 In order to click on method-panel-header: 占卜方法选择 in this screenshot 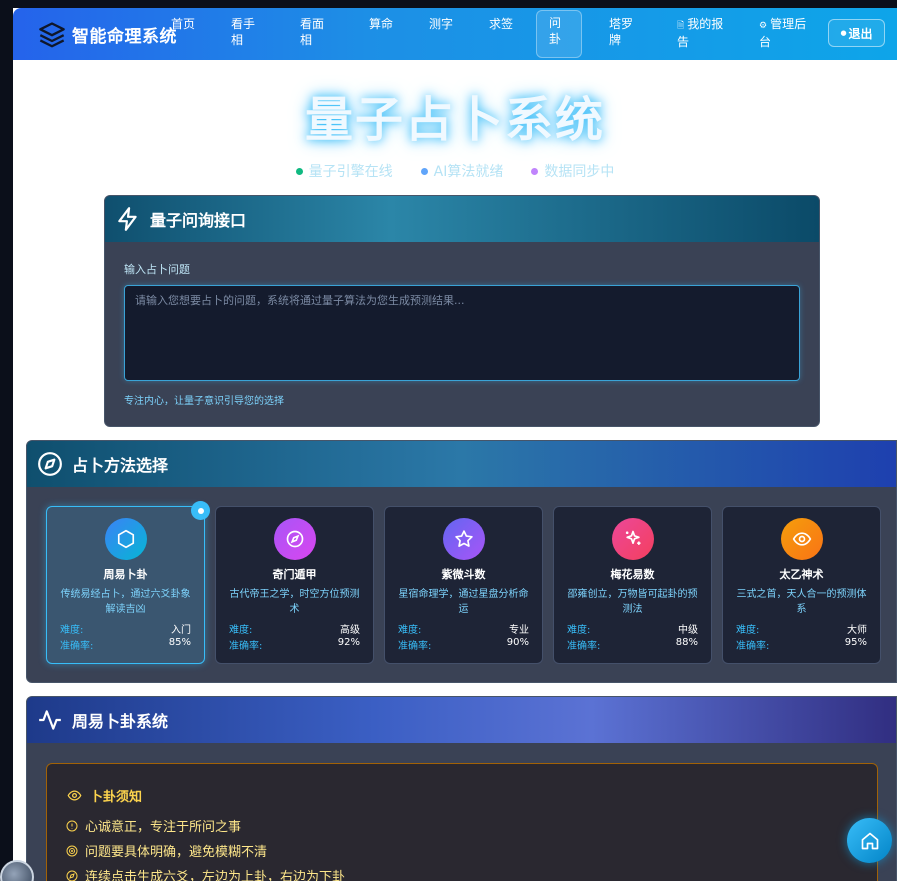, I will do `click(461, 464)`.